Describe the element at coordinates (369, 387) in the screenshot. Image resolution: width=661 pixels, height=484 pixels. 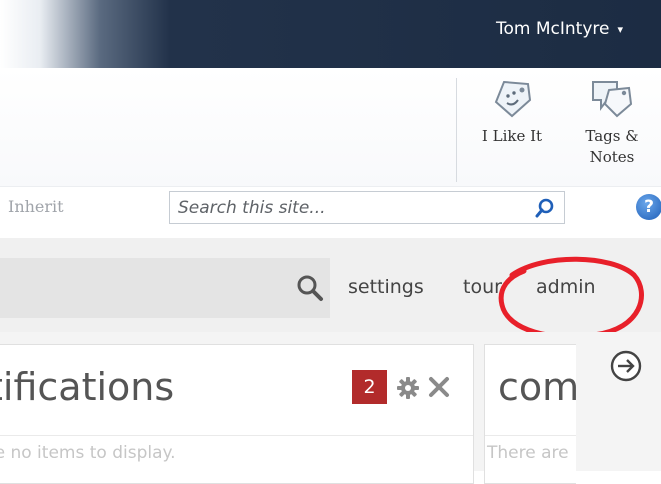
I see `notification-count-badge: 2` at that location.